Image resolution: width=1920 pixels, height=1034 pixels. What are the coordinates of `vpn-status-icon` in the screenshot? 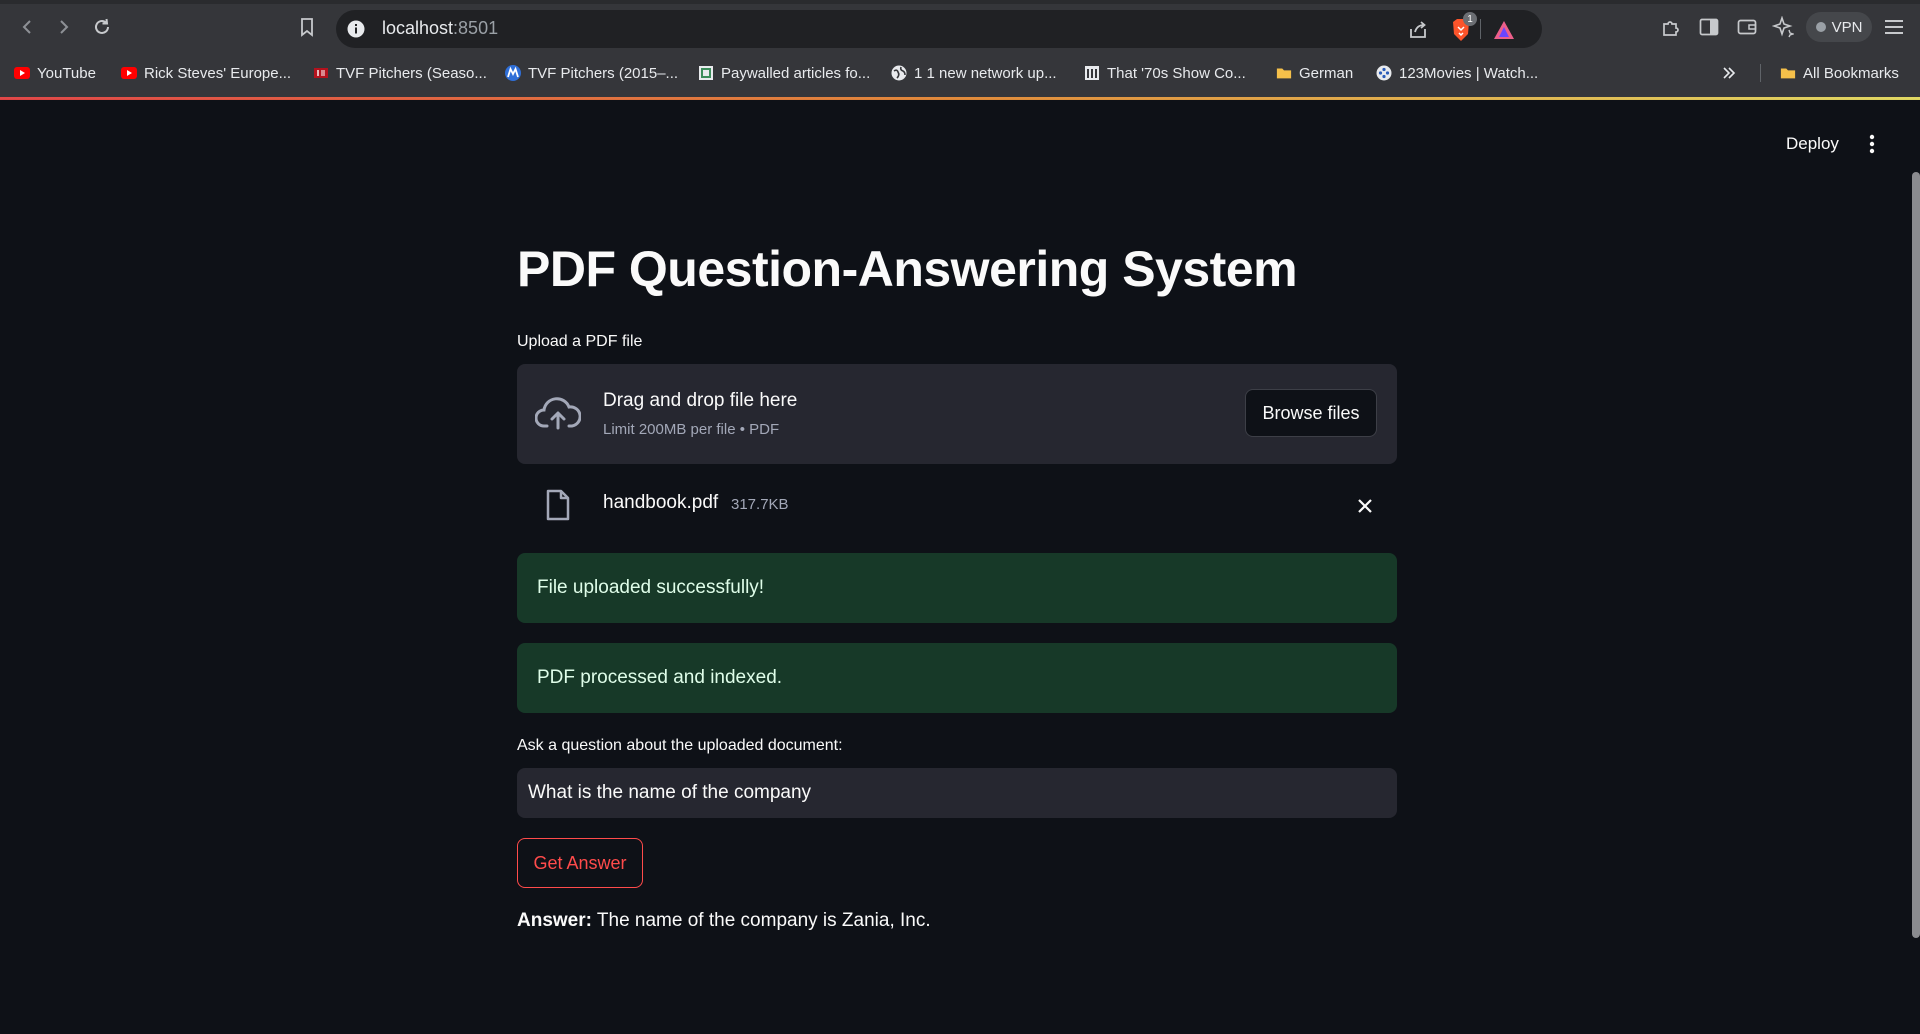 It's located at (1820, 27).